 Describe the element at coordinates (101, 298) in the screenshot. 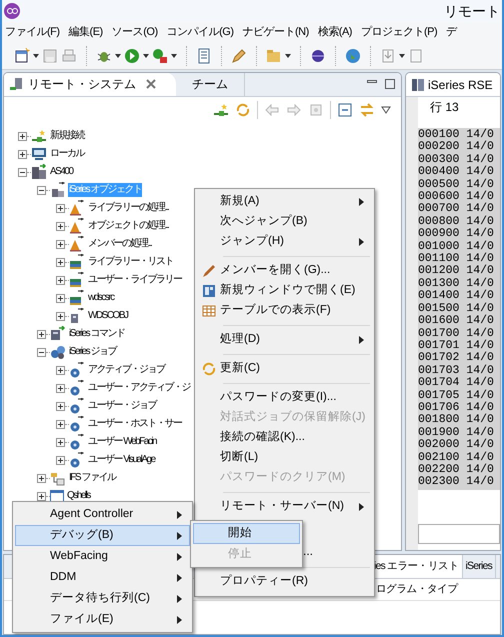

I see `tree-item-label: wdscsrc` at that location.